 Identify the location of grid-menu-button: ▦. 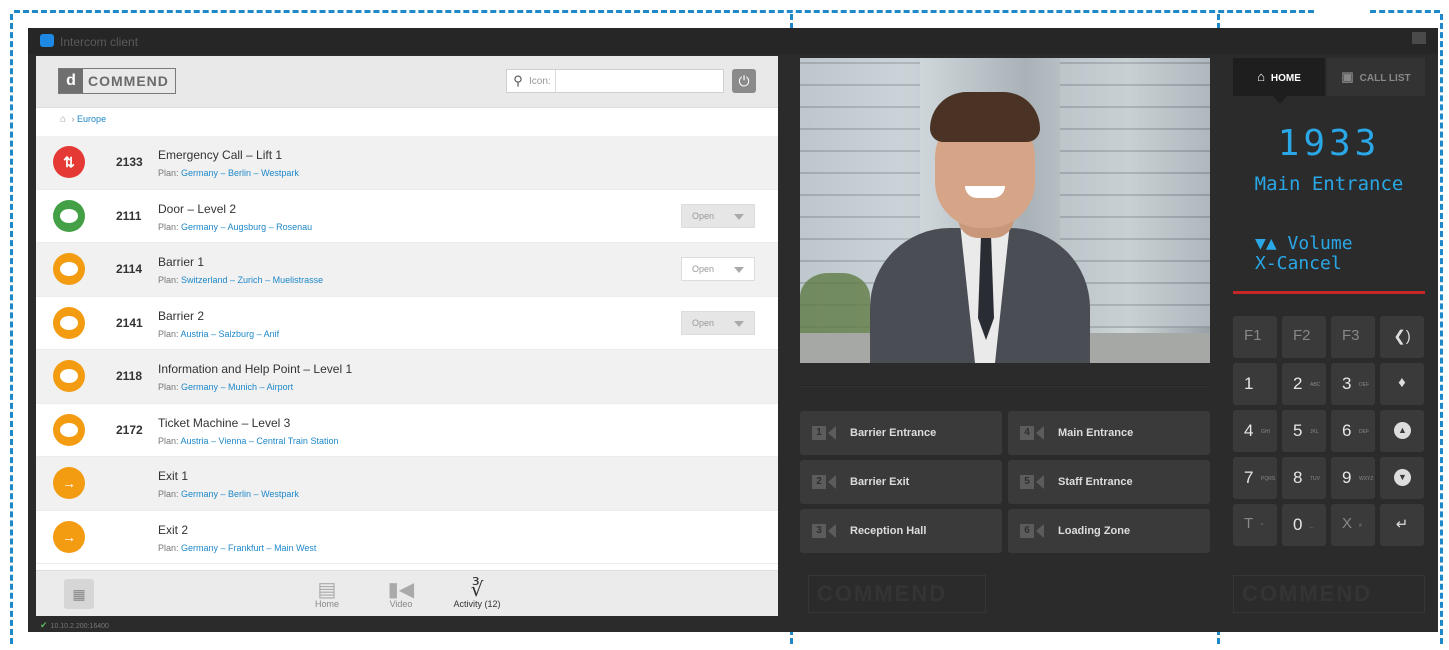
(79, 594).